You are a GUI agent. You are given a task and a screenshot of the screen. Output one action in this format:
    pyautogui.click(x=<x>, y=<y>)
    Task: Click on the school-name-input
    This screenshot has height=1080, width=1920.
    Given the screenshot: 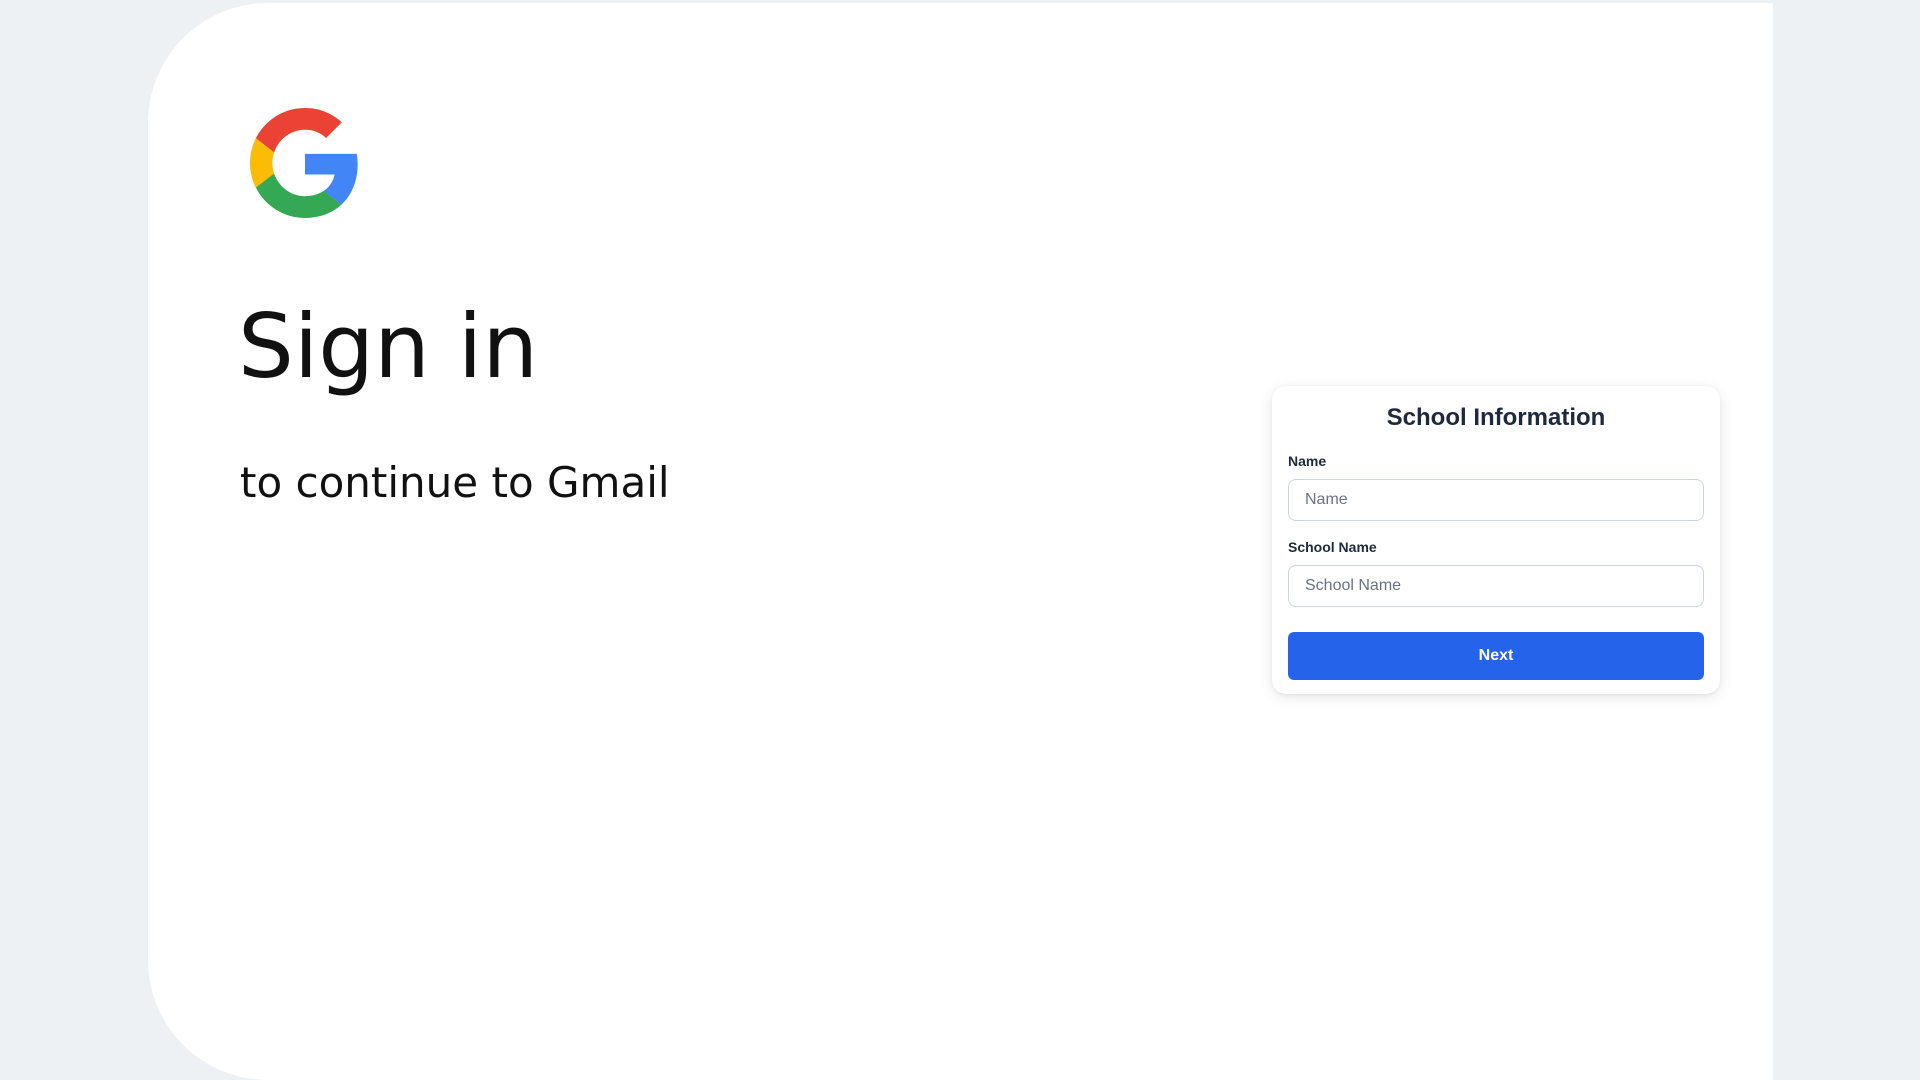 What is the action you would take?
    pyautogui.click(x=1496, y=586)
    